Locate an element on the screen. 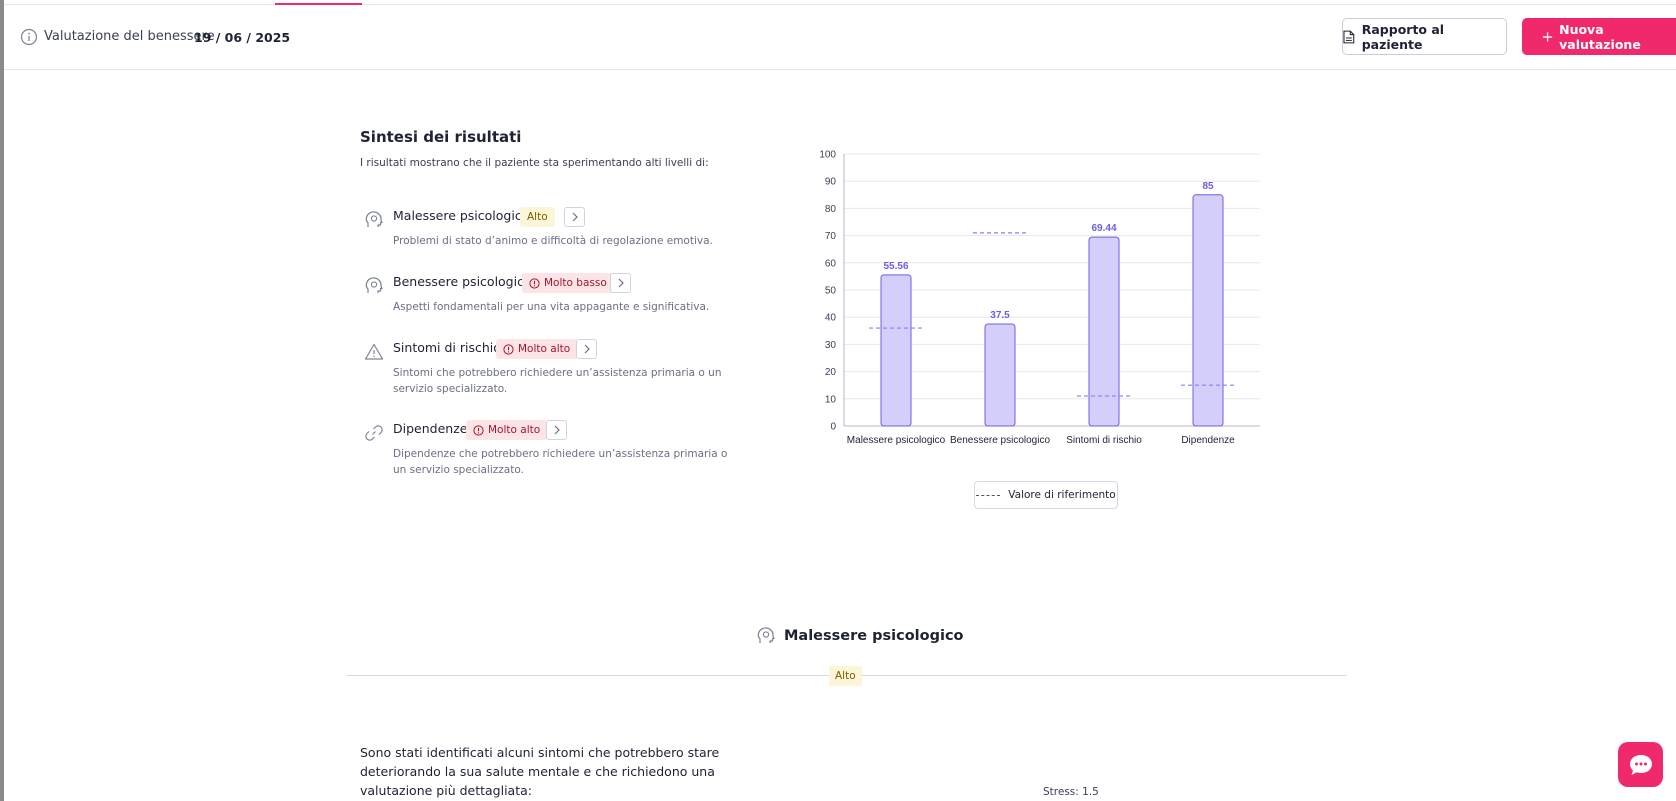  y-tick-label: 70 is located at coordinates (831, 236).